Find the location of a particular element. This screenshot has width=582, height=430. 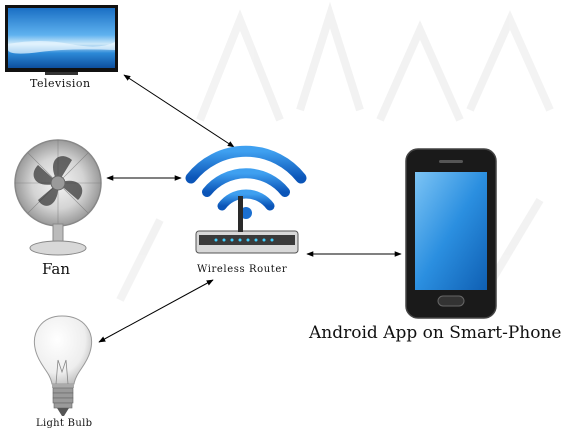

arrow-bulb-router is located at coordinates (156, 311).